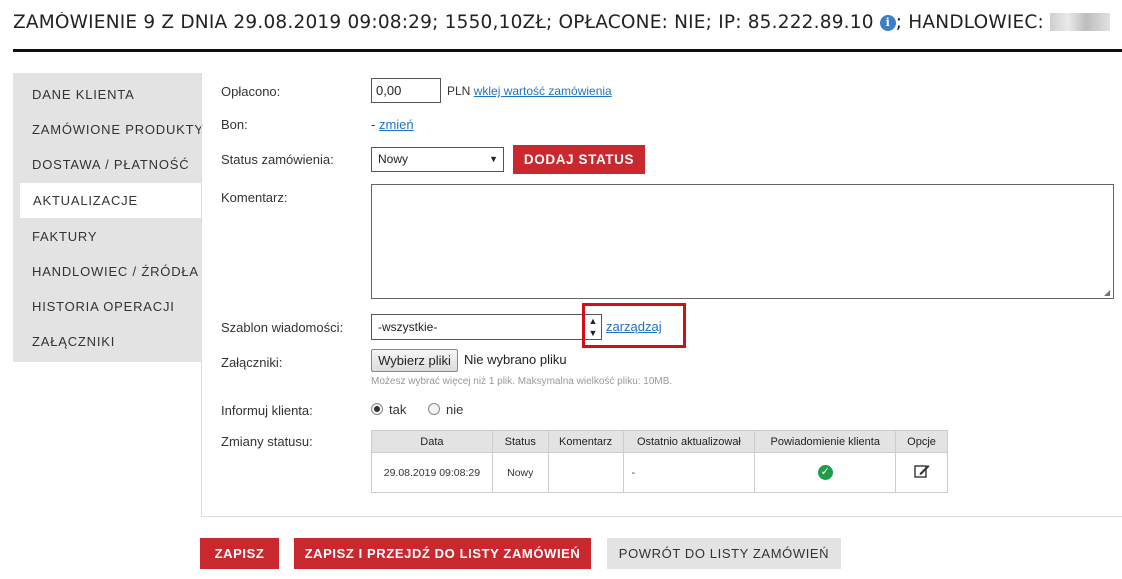 Image resolution: width=1122 pixels, height=579 pixels. I want to click on cell-options, so click(921, 472).